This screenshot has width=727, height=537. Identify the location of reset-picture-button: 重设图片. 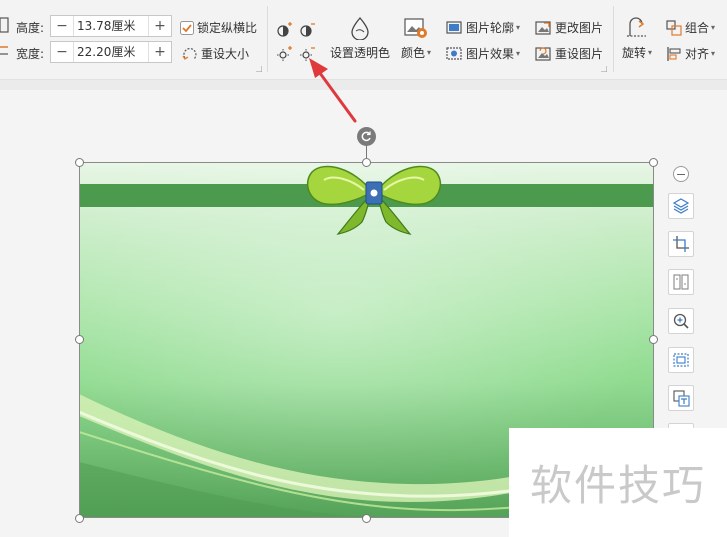
(569, 53).